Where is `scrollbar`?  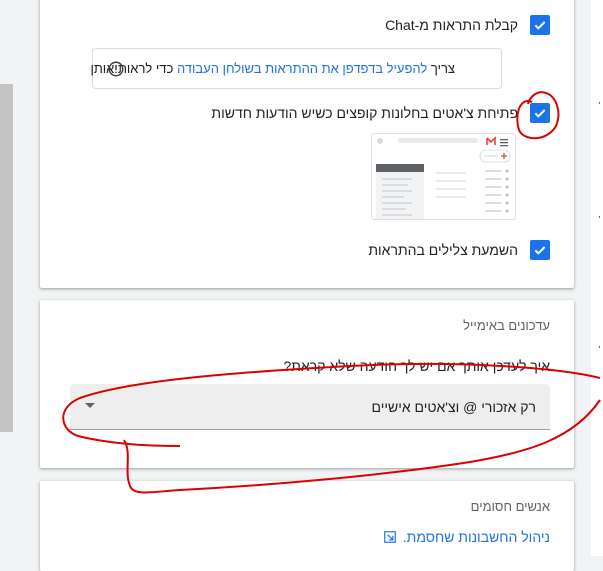 scrollbar is located at coordinates (6, 258).